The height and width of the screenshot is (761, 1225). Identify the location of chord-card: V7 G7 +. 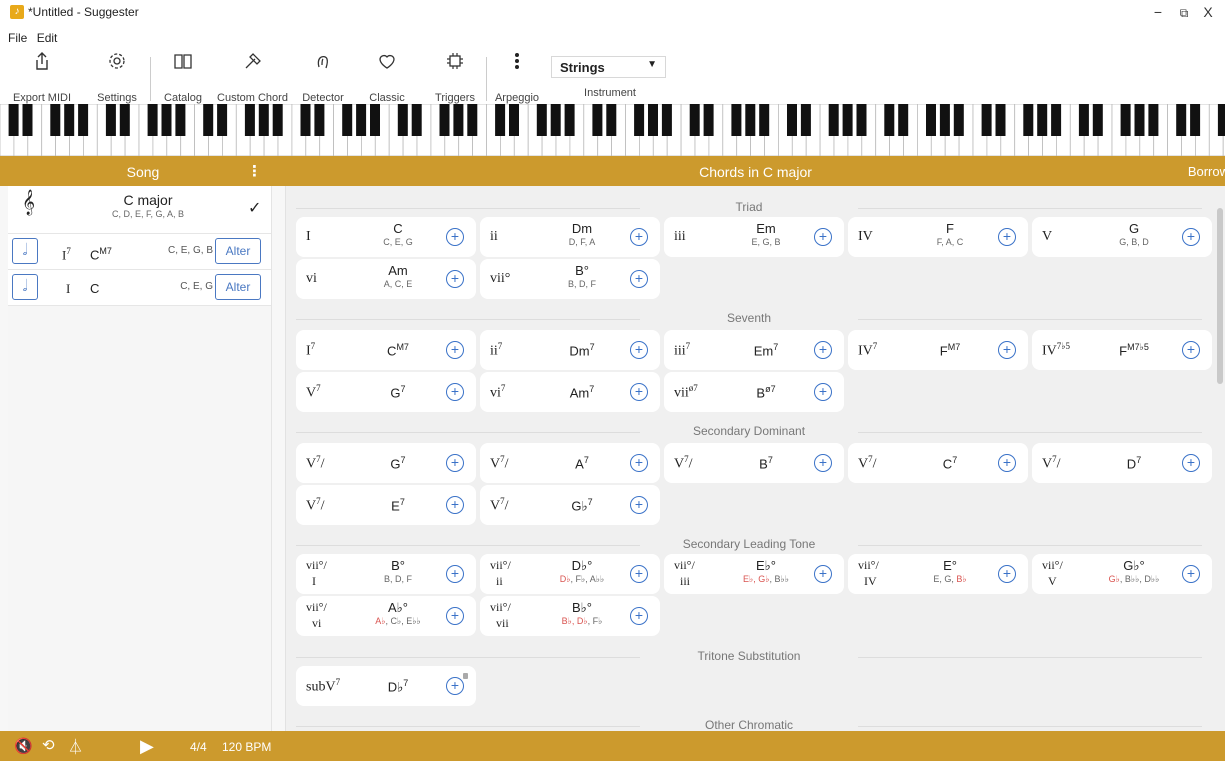
(386, 392).